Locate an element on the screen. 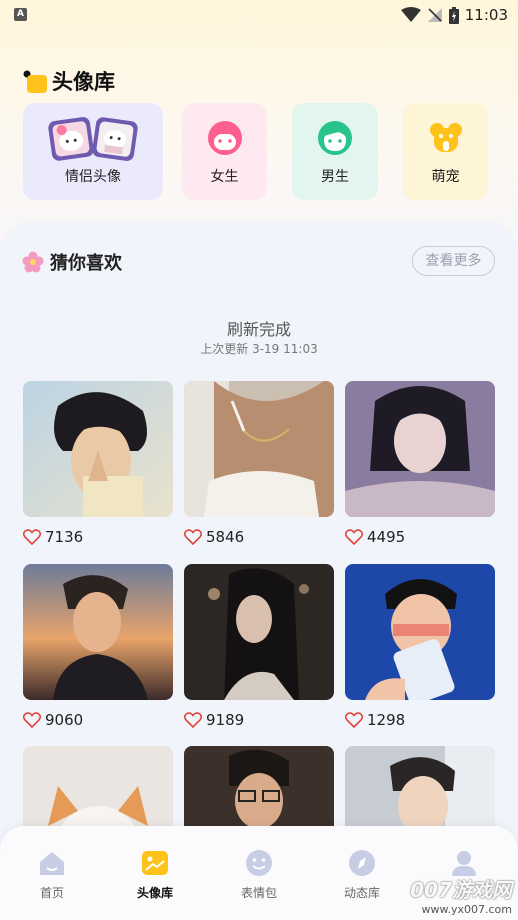 The height and width of the screenshot is (920, 518). like-count: 4495 is located at coordinates (420, 537).